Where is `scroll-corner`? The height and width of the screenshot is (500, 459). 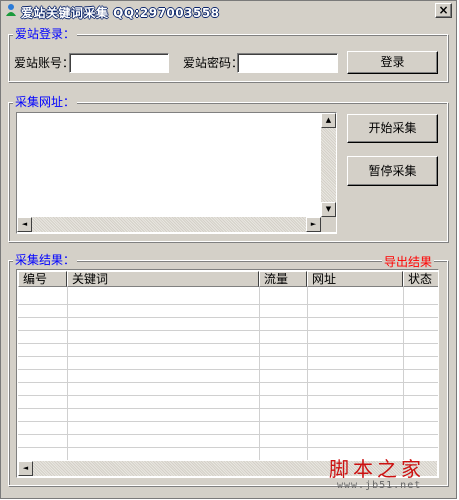
scroll-corner is located at coordinates (328, 224).